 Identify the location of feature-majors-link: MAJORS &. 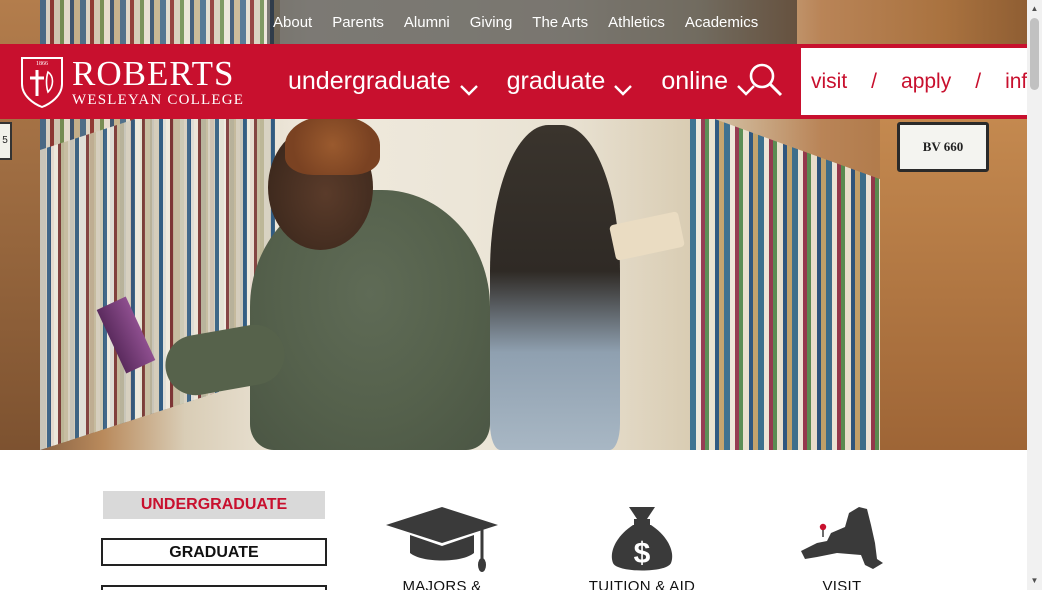
(442, 545).